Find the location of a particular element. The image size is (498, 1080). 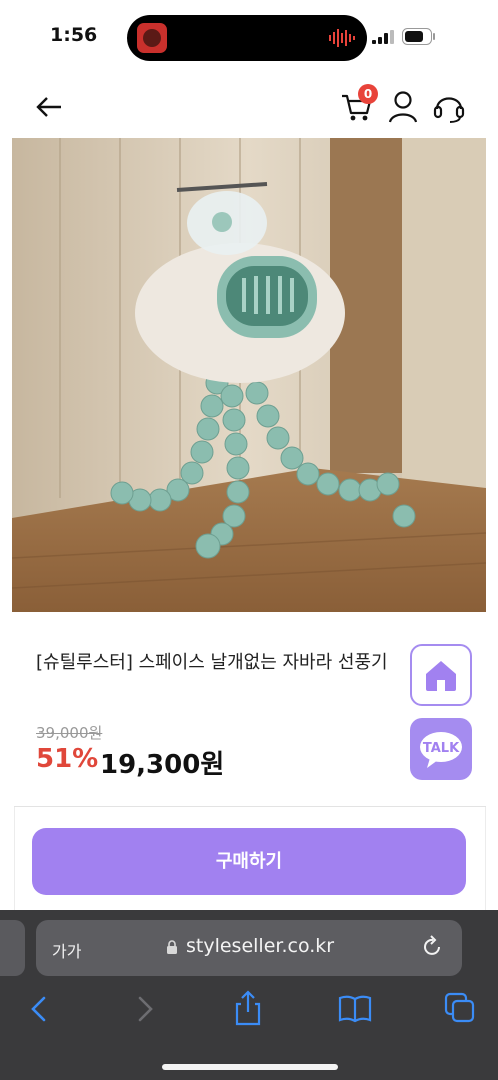

chat-bubble-icon: TALK is located at coordinates (441, 750).